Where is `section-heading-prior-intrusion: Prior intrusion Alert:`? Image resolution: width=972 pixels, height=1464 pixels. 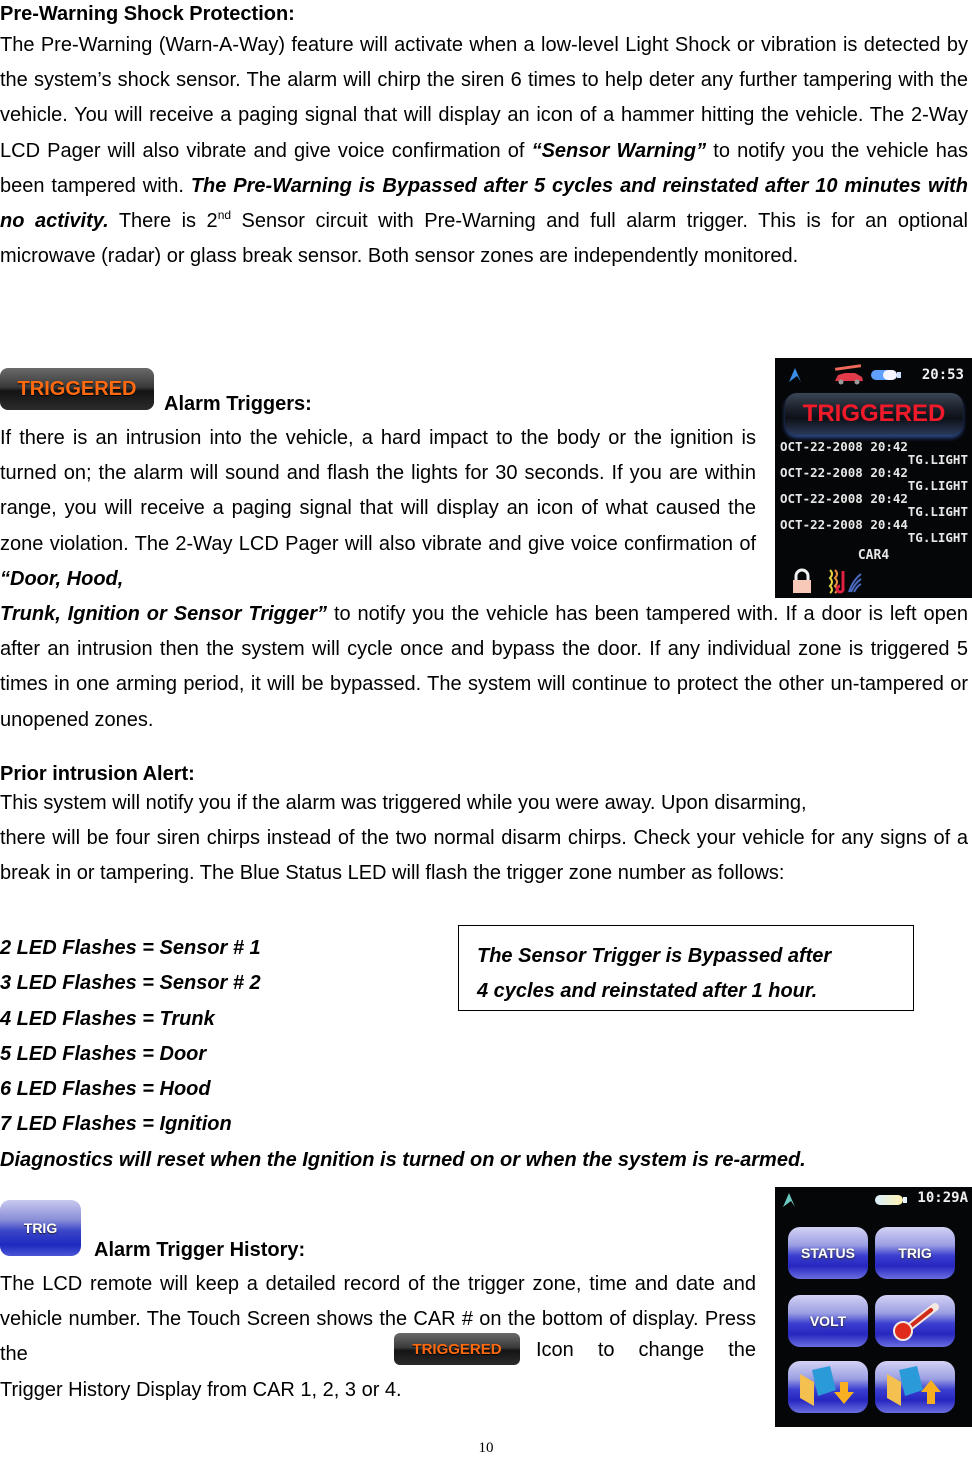 section-heading-prior-intrusion: Prior intrusion Alert: is located at coordinates (97, 774).